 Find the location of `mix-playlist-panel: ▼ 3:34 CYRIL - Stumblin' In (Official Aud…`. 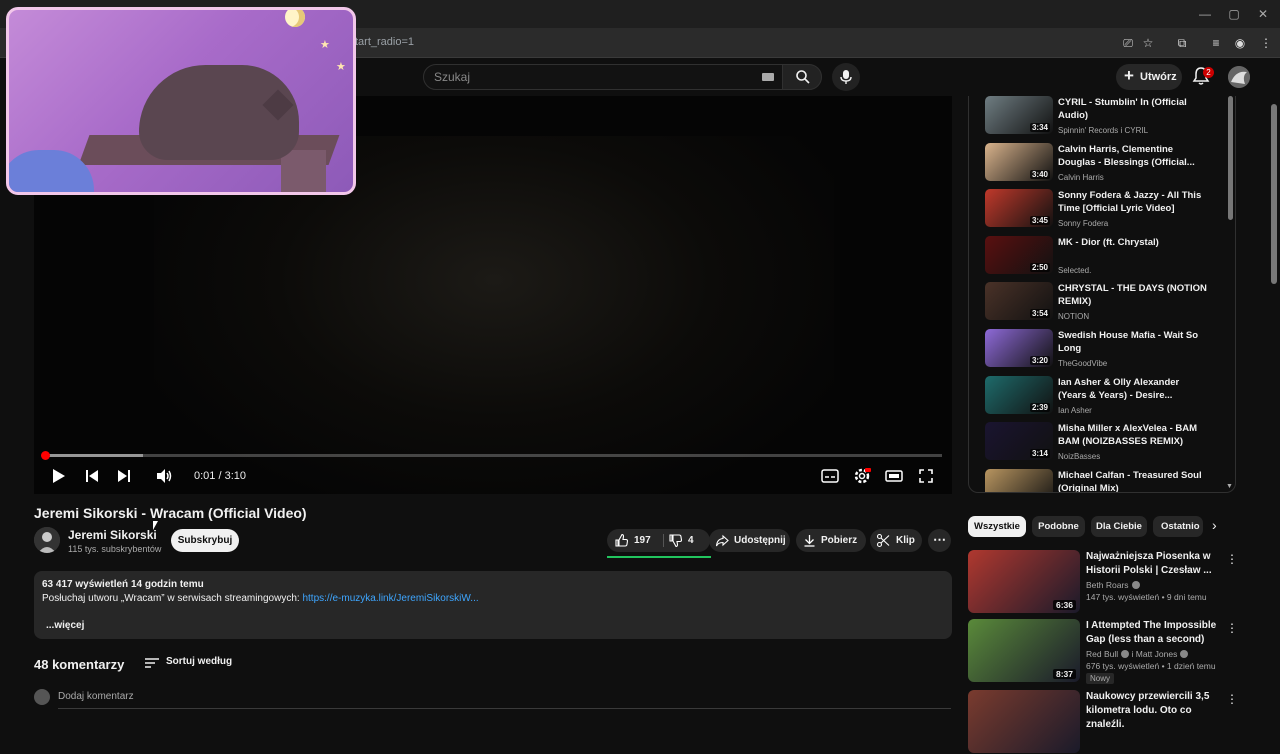

mix-playlist-panel: ▼ 3:34 CYRIL - Stumblin' In (Official Aud… is located at coordinates (1102, 294).